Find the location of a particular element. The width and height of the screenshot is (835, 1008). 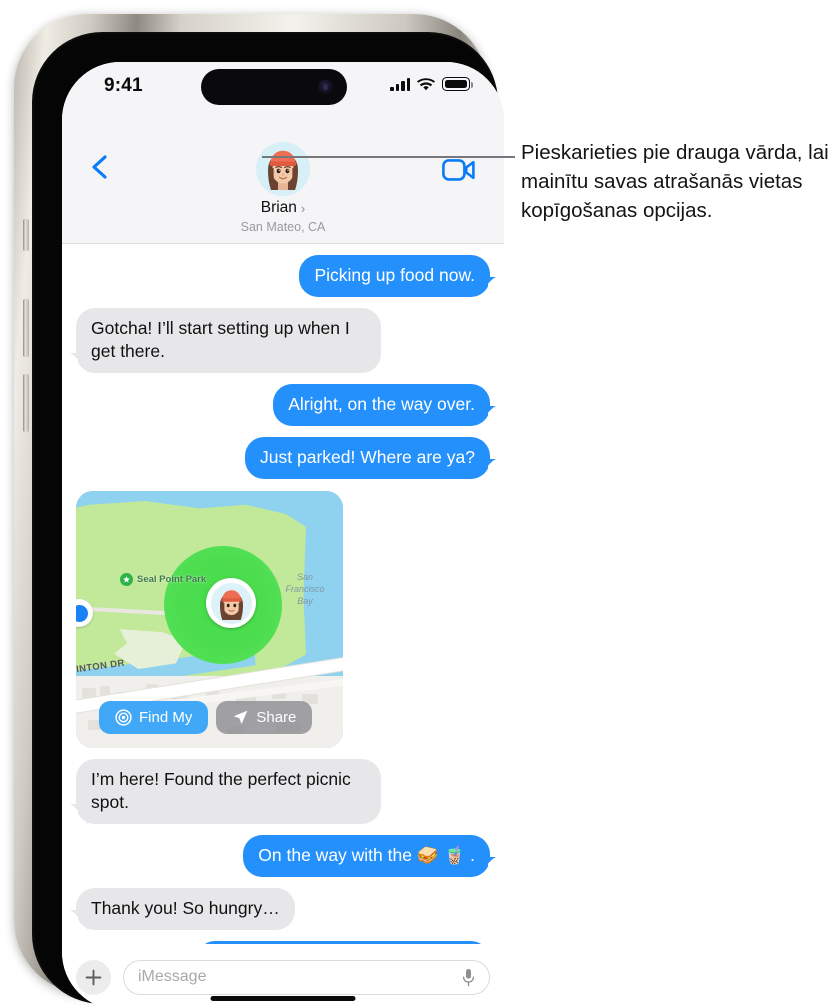

message-row: Seal Point Park San Francisco Bay INTON DR is located at coordinates (283, 619).